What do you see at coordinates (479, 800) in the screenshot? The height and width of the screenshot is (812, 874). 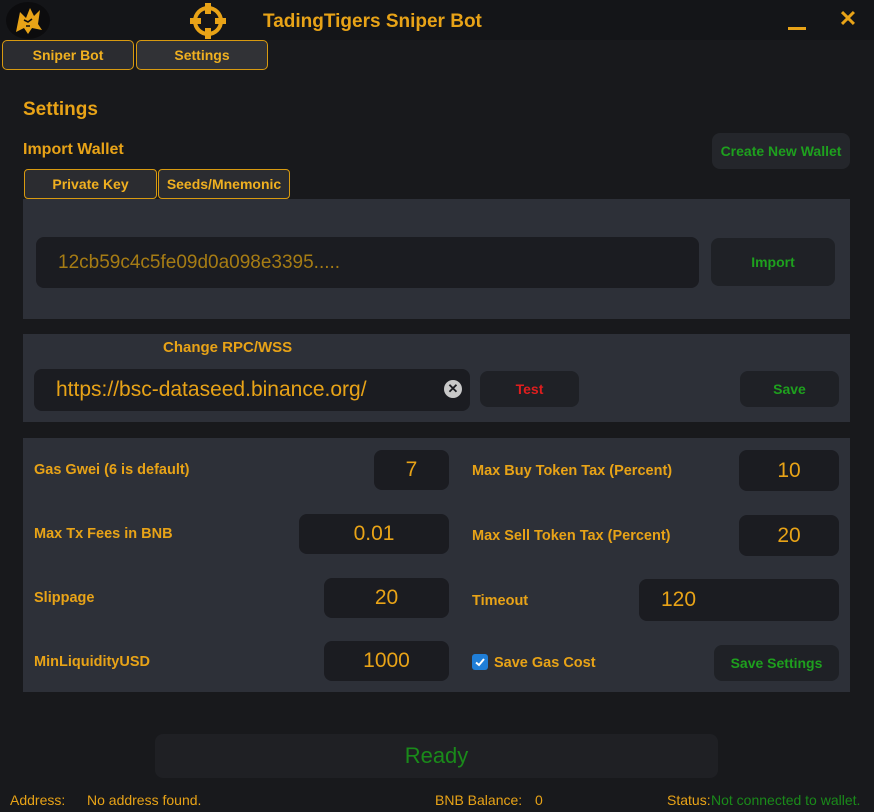 I see `bnb-balance-label: BNB Balance:` at bounding box center [479, 800].